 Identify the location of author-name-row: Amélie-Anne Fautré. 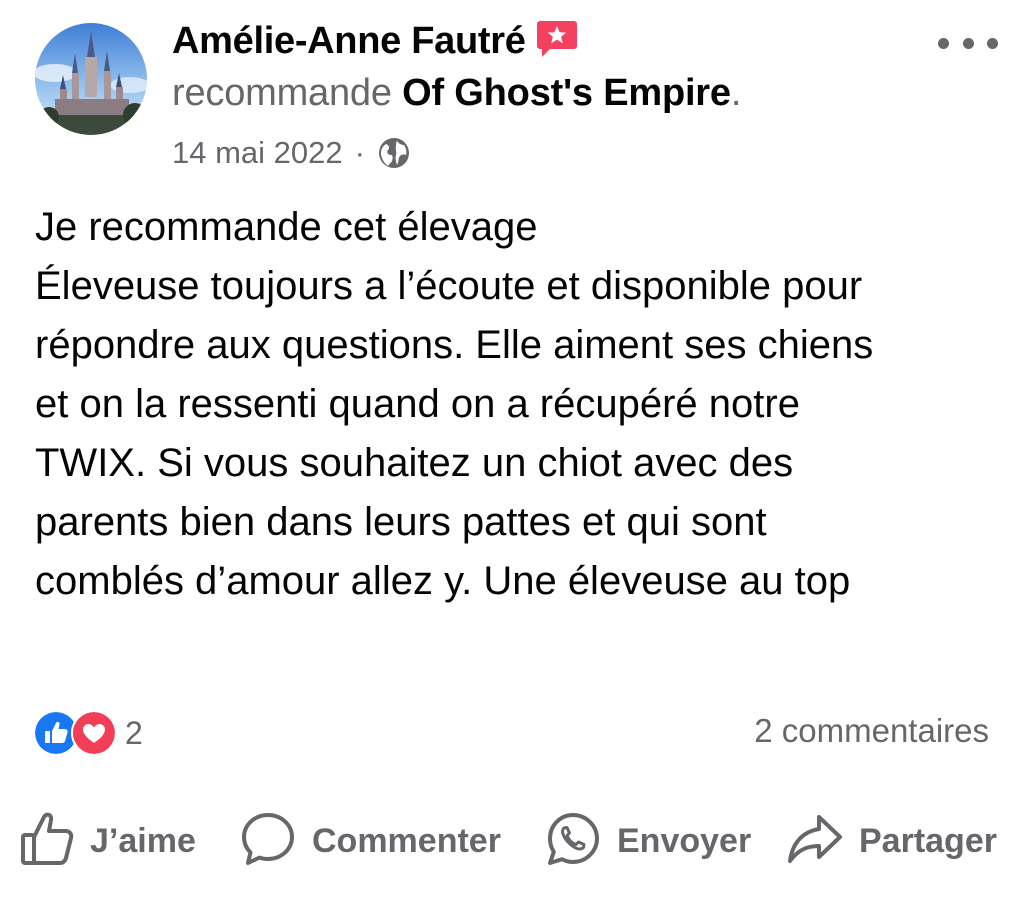
(375, 41).